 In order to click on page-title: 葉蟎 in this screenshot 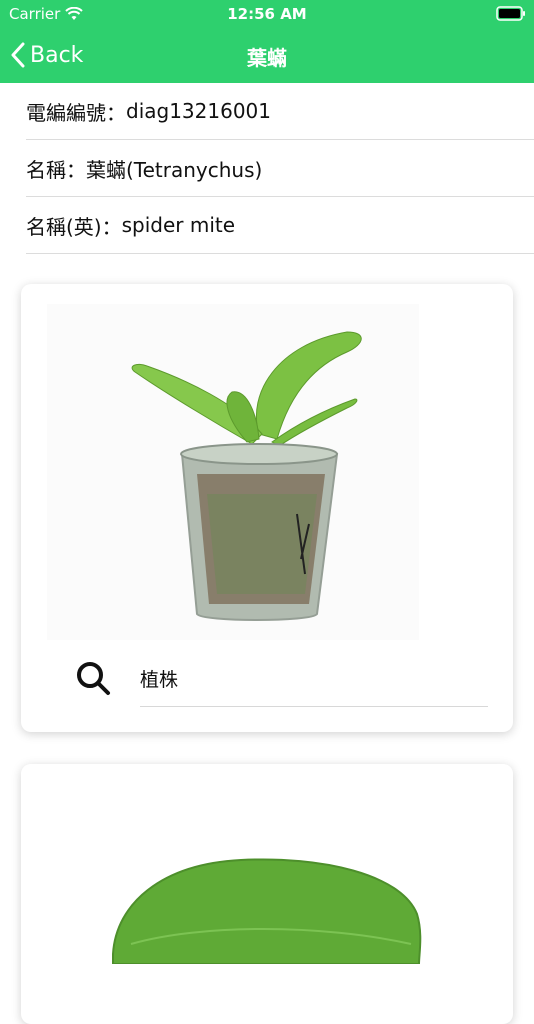, I will do `click(267, 58)`.